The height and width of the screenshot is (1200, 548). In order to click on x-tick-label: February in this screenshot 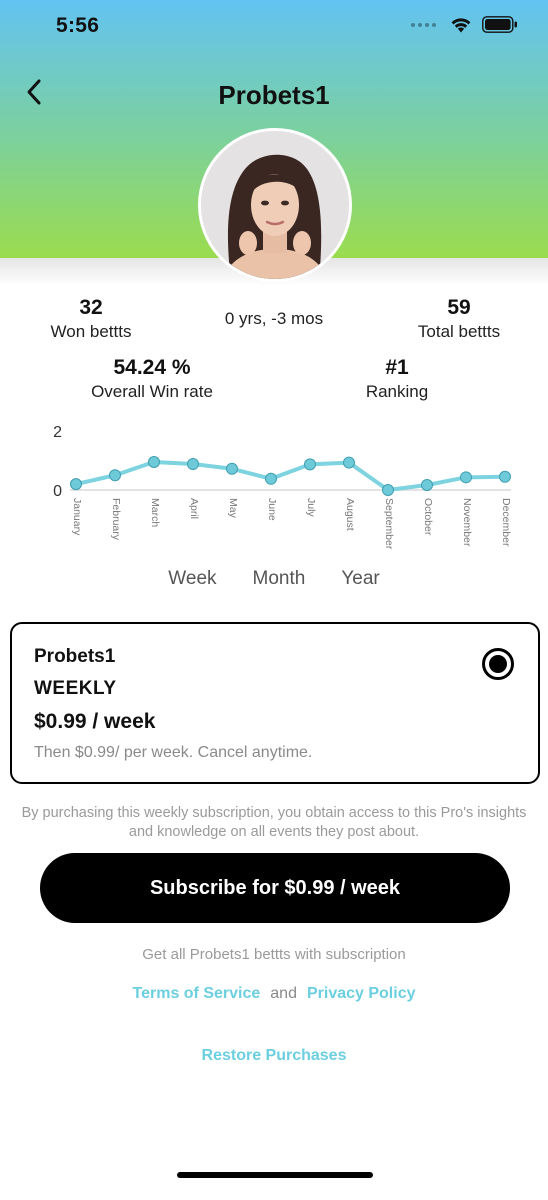, I will do `click(116, 519)`.